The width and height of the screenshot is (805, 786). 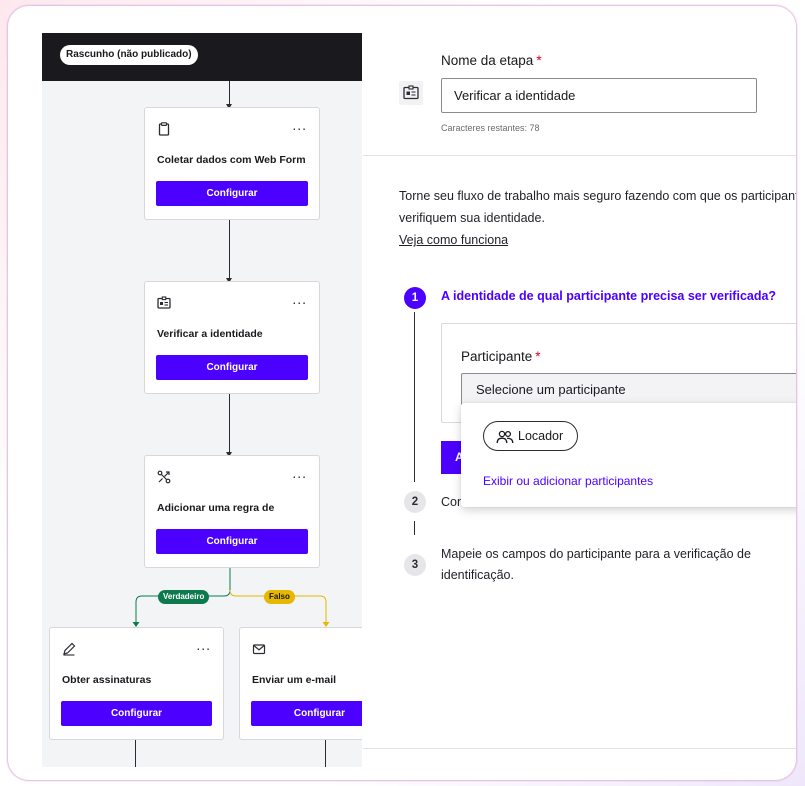 What do you see at coordinates (184, 597) in the screenshot?
I see `branch-true-label: Verdadeiro` at bounding box center [184, 597].